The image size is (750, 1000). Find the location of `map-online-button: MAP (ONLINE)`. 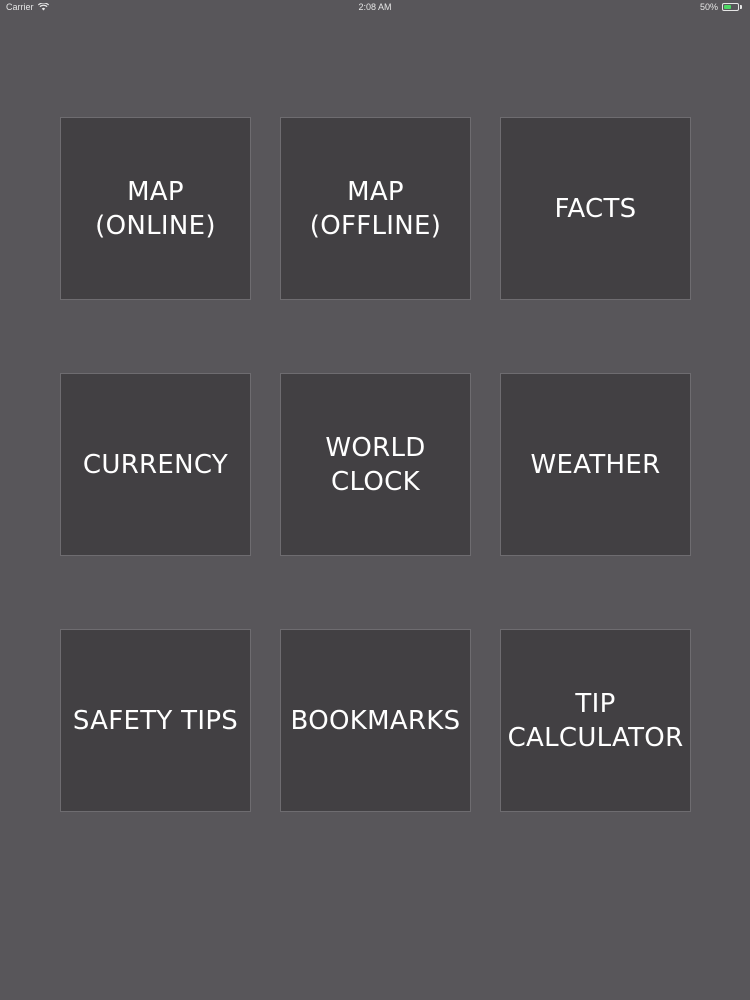

map-online-button: MAP (ONLINE) is located at coordinates (155, 208).